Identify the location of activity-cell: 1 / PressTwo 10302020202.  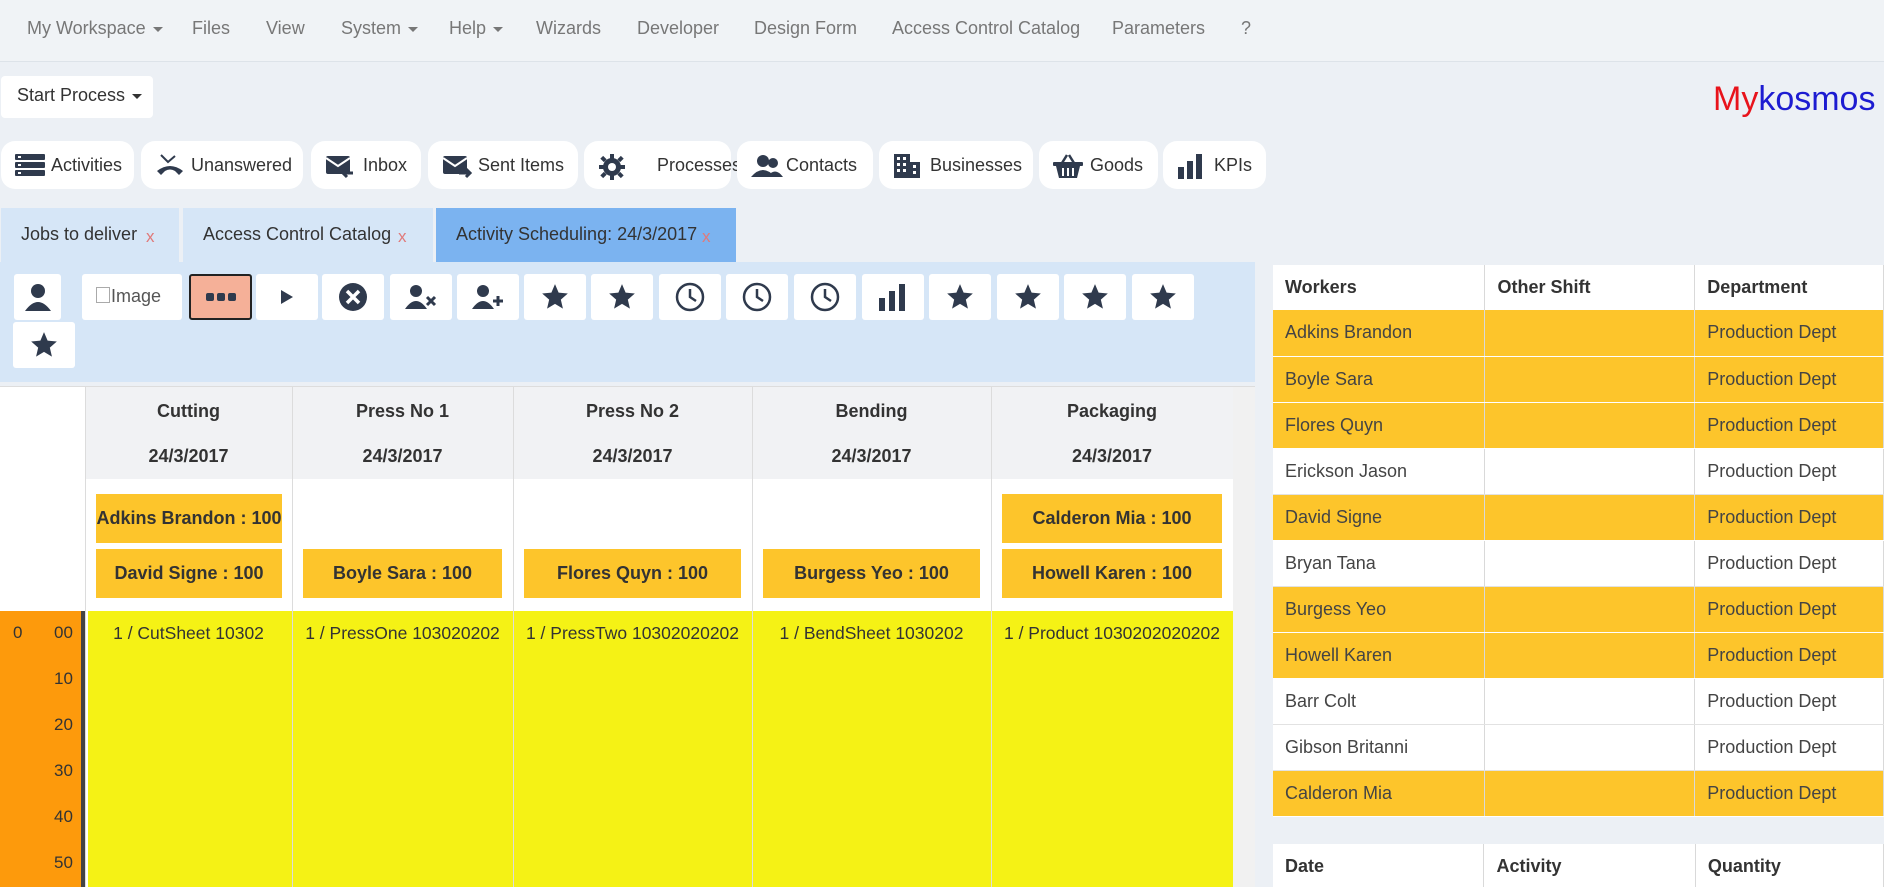
(632, 633).